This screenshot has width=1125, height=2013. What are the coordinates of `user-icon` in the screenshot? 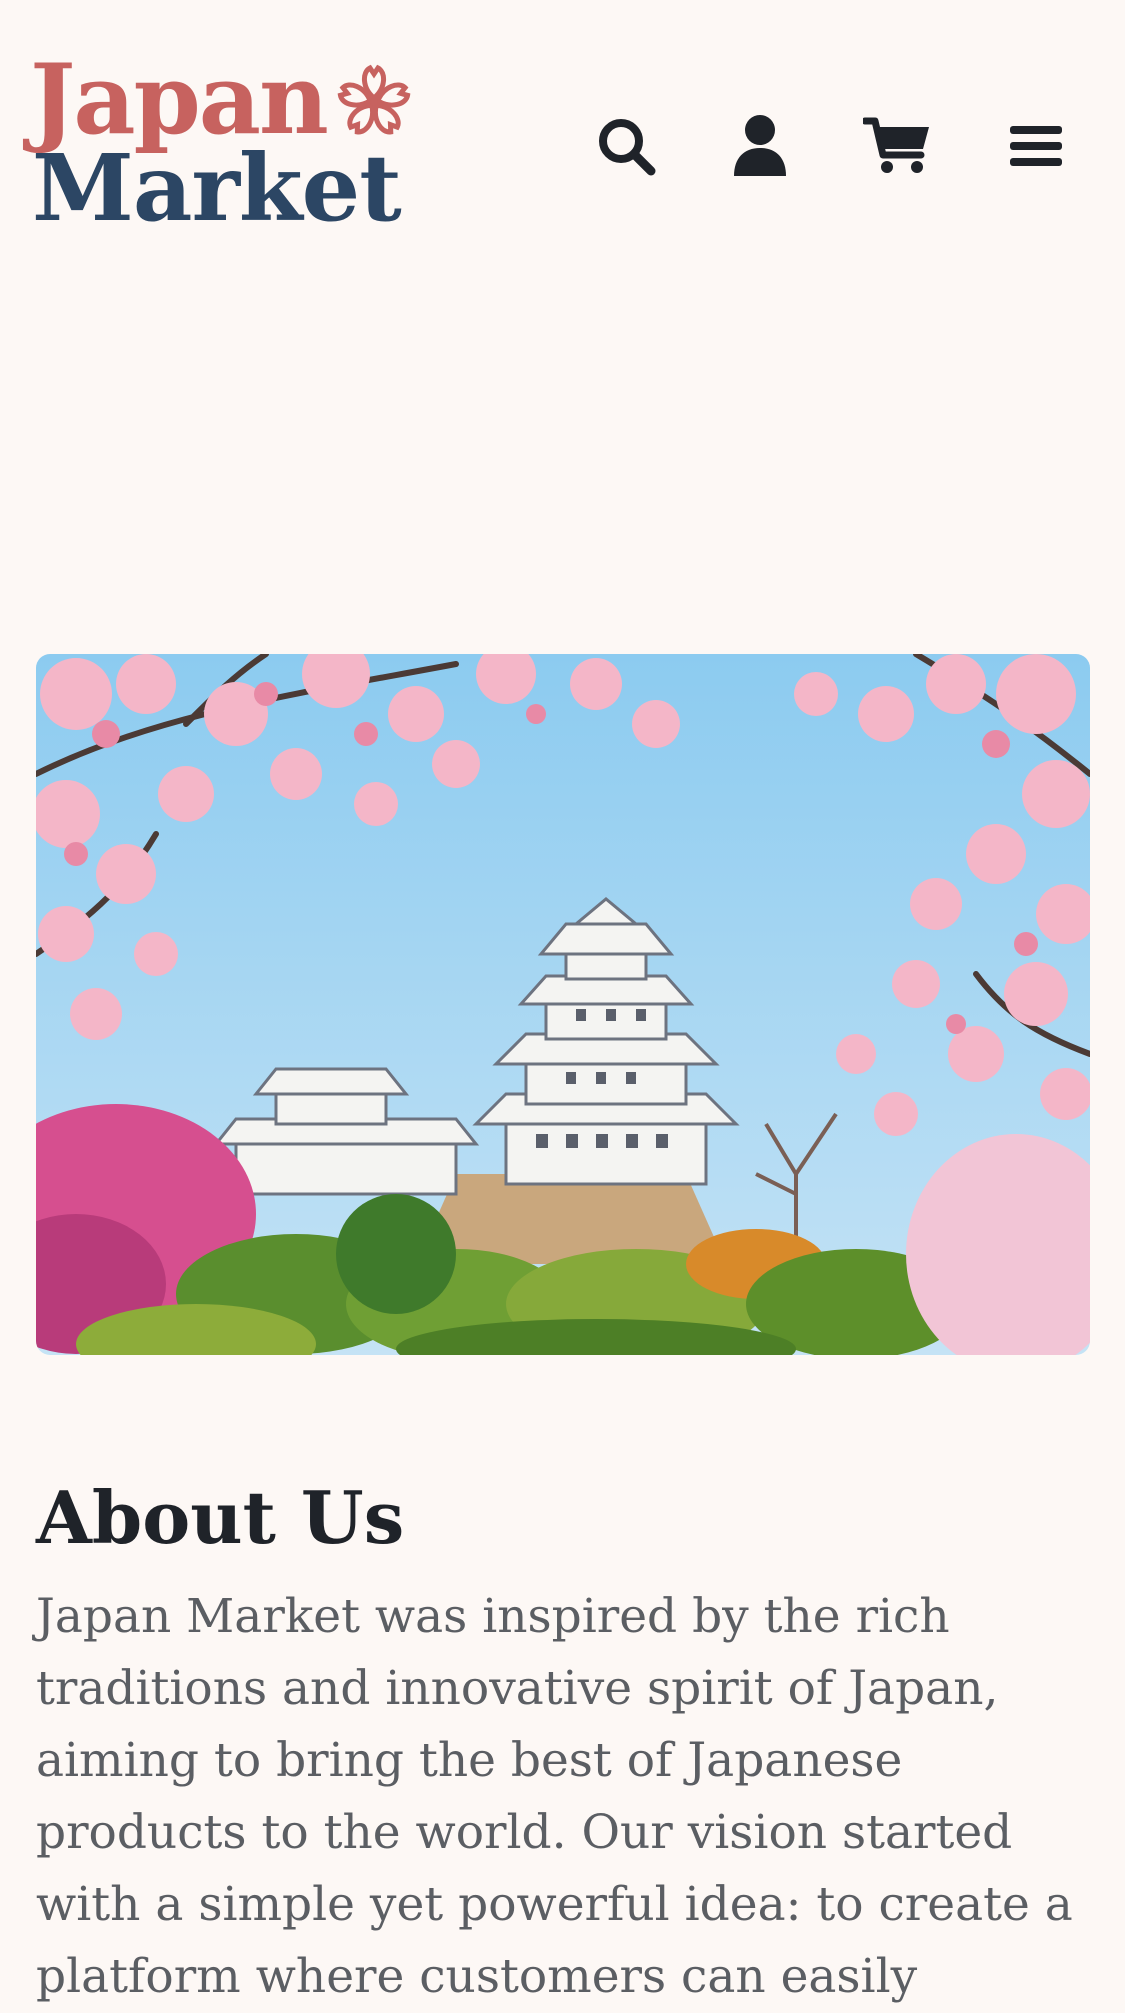 It's located at (760, 145).